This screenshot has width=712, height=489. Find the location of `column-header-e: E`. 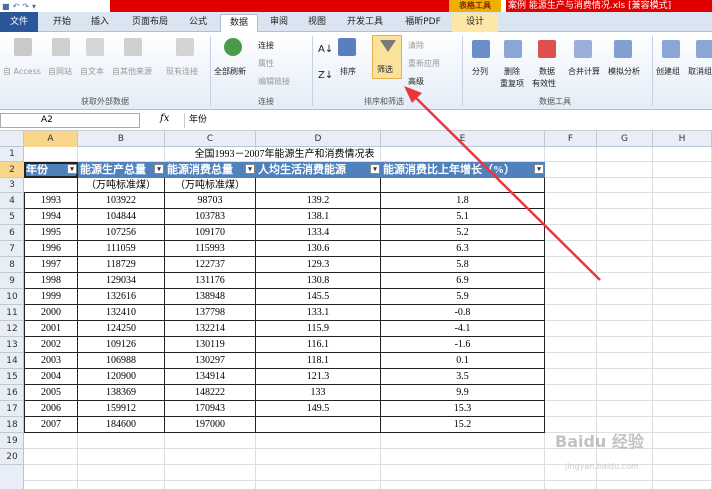

column-header-e: E is located at coordinates (463, 139).